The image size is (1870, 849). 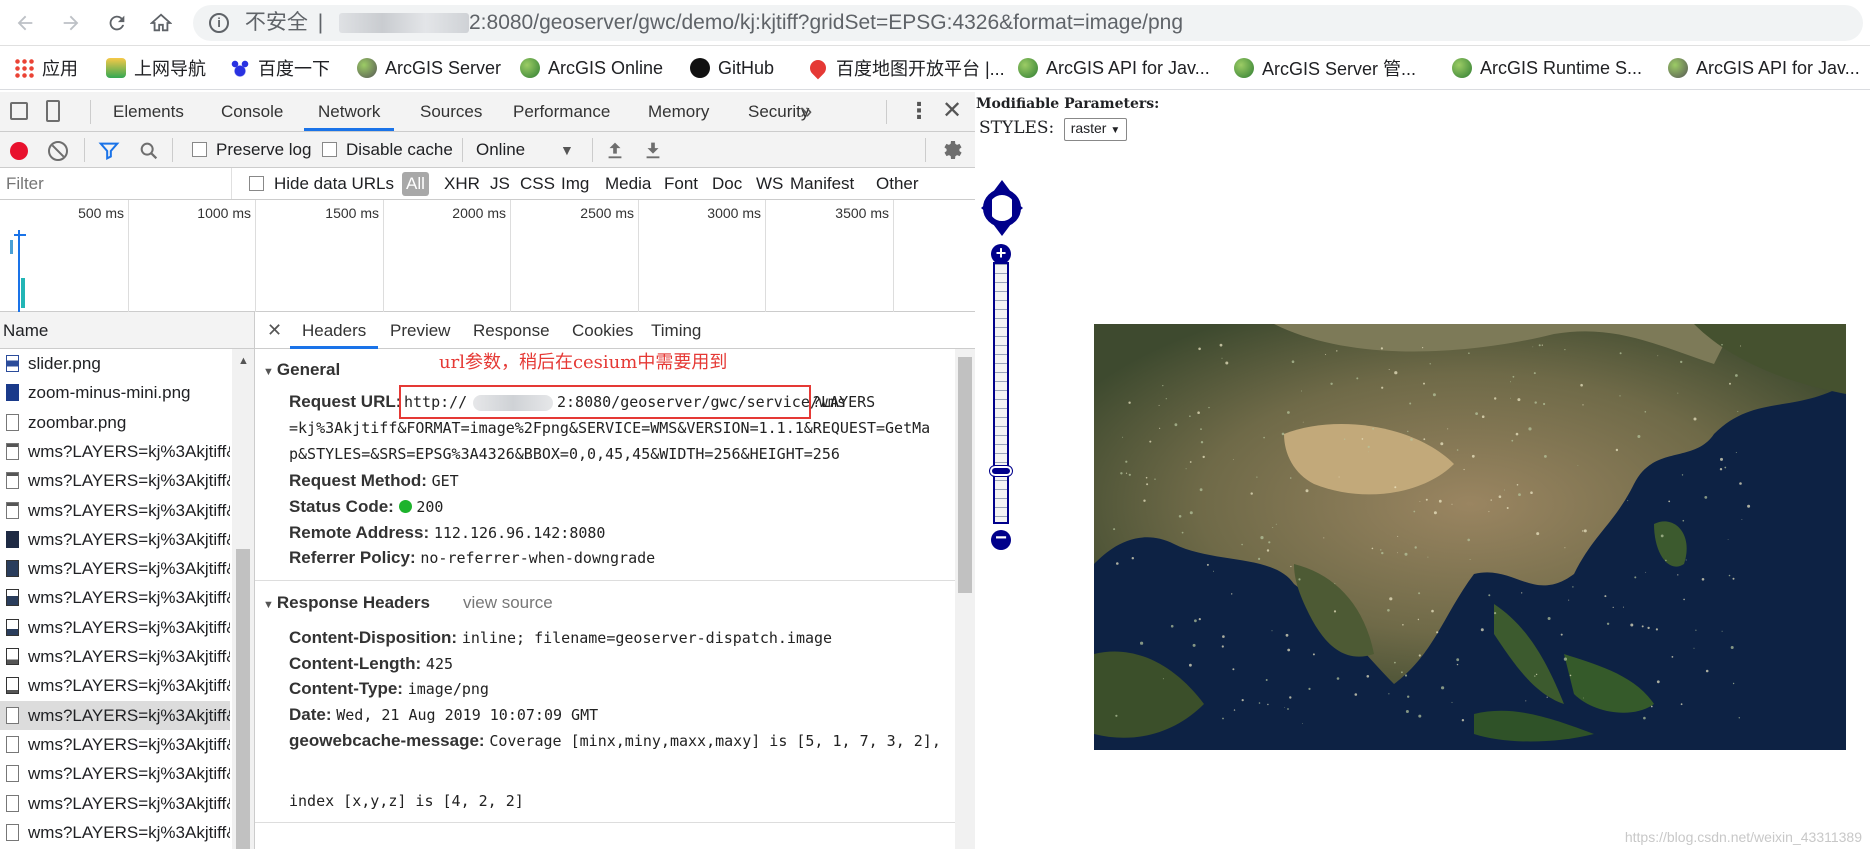 I want to click on request-row: slider.png, so click(x=115, y=363).